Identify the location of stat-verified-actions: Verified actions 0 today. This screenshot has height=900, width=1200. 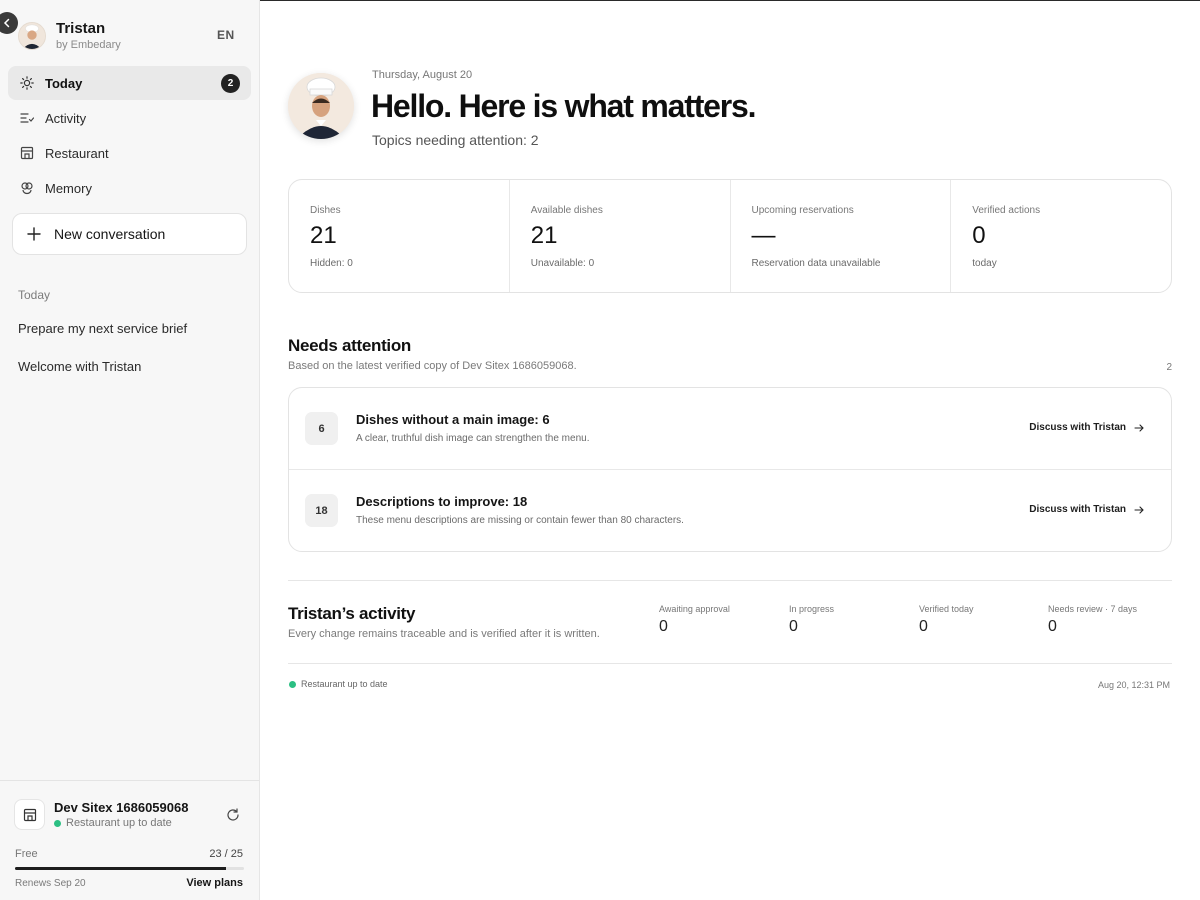
(1061, 236).